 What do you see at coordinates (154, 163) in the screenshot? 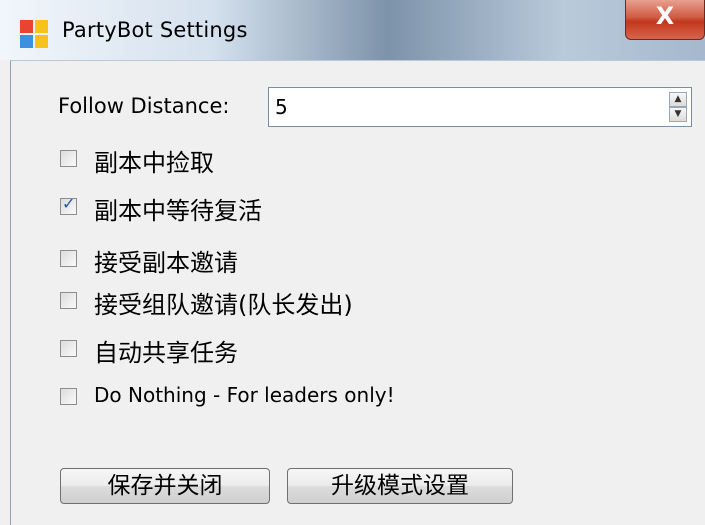
I see `option-label: 副本中捡取` at bounding box center [154, 163].